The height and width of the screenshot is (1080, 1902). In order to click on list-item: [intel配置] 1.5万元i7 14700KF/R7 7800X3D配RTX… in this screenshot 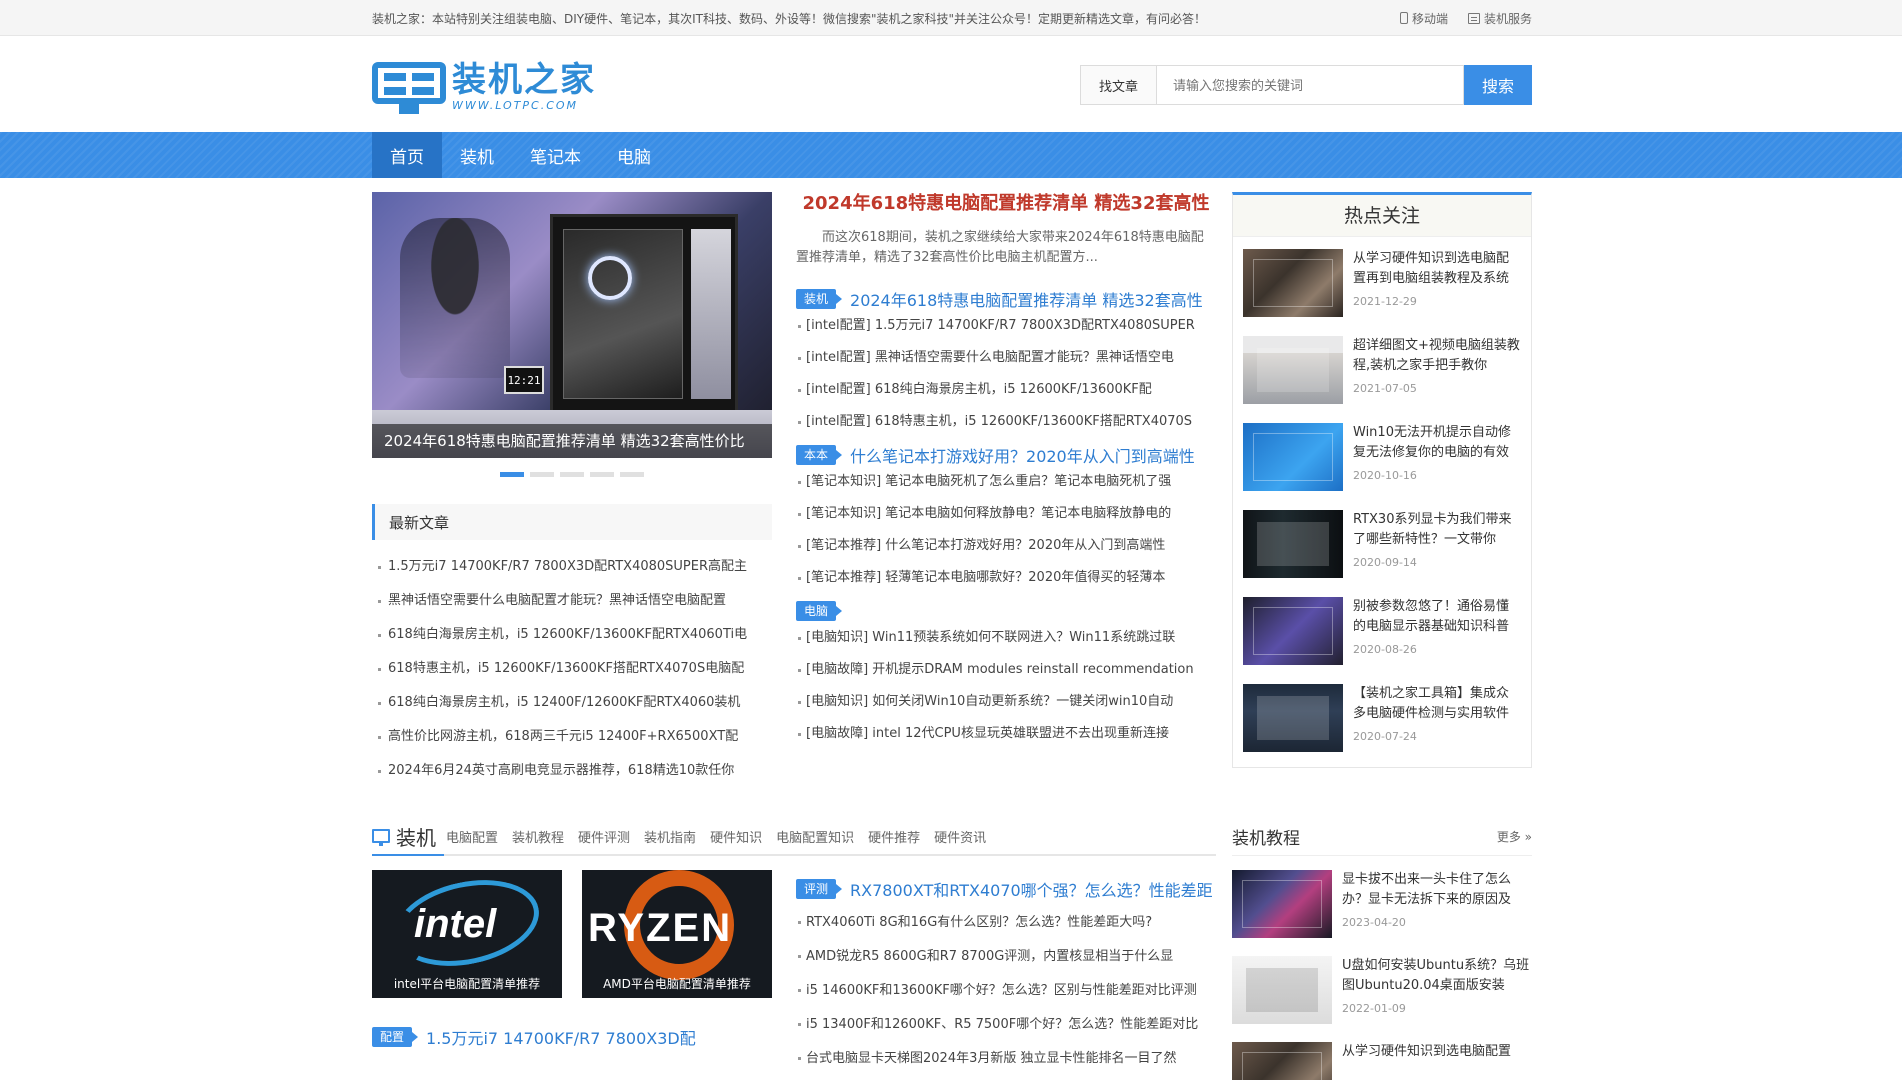, I will do `click(1006, 326)`.